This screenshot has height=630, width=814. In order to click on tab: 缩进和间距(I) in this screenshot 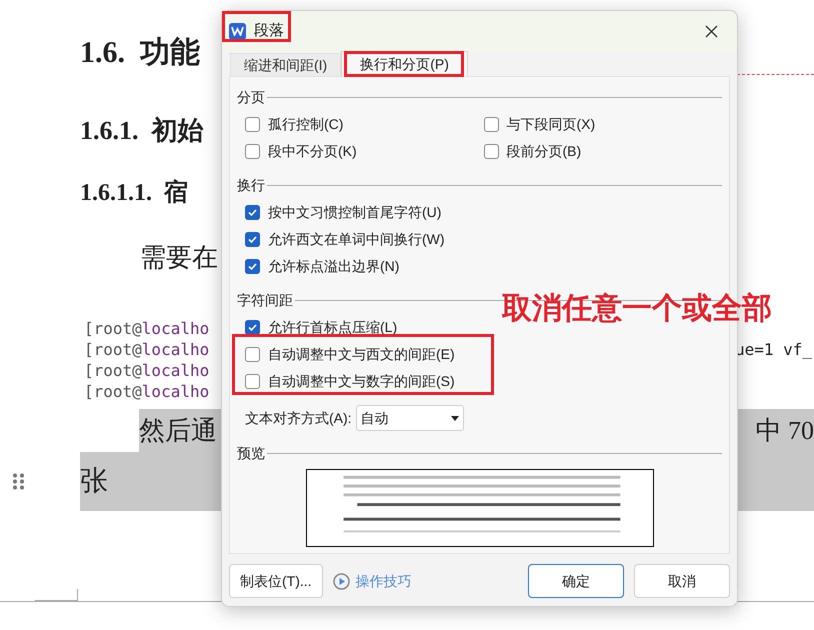, I will do `click(286, 64)`.